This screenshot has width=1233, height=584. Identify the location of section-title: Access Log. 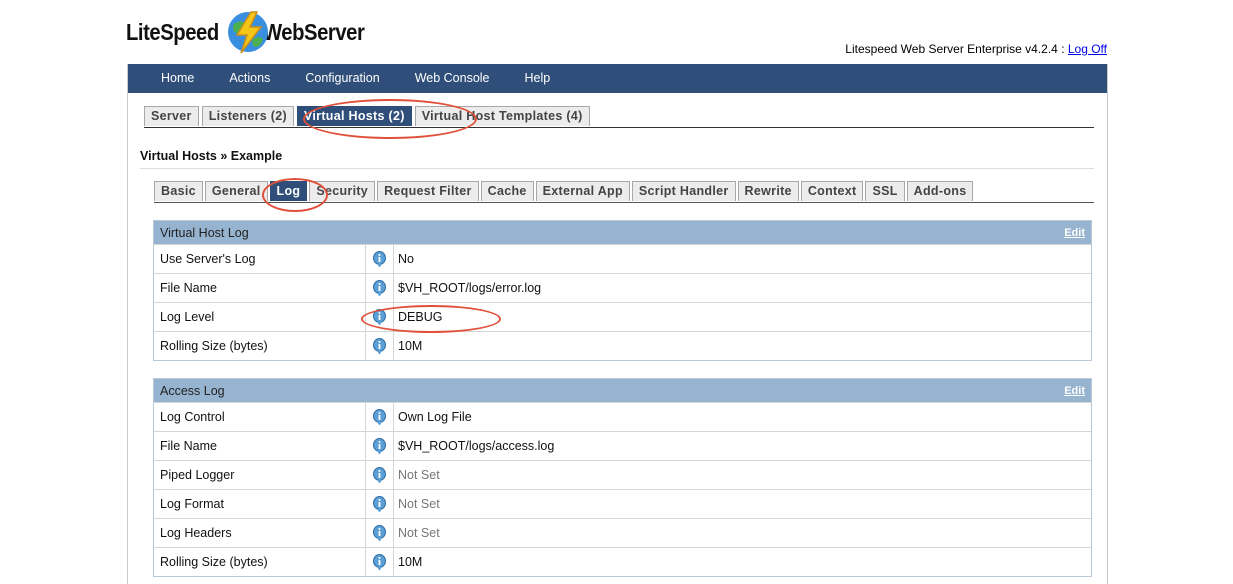
(192, 390).